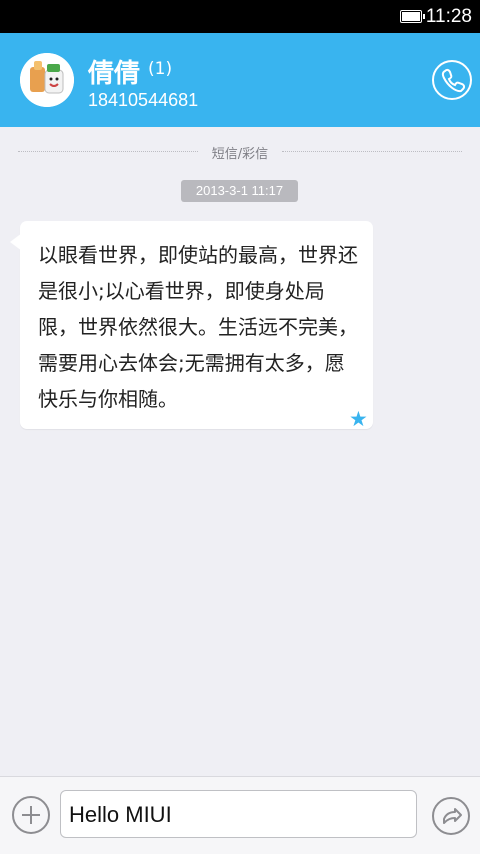 This screenshot has width=480, height=854. I want to click on conversation-header: 倩倩 (1) 18410544681, so click(240, 80).